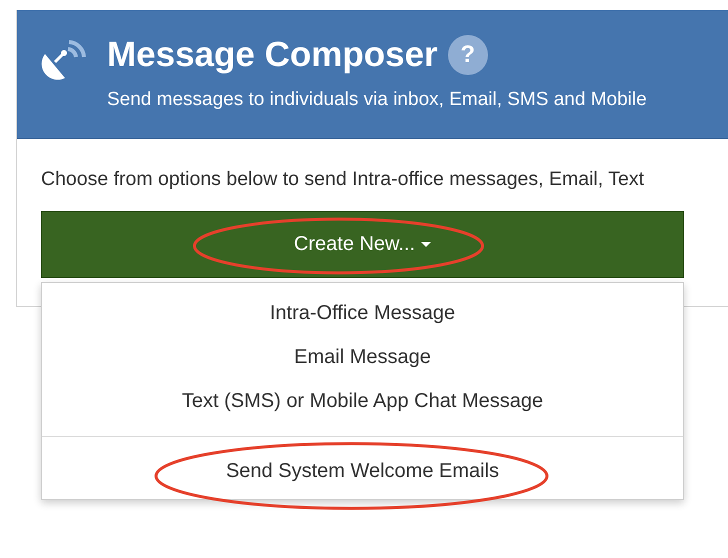  What do you see at coordinates (64, 61) in the screenshot?
I see `satellite-dish-icon` at bounding box center [64, 61].